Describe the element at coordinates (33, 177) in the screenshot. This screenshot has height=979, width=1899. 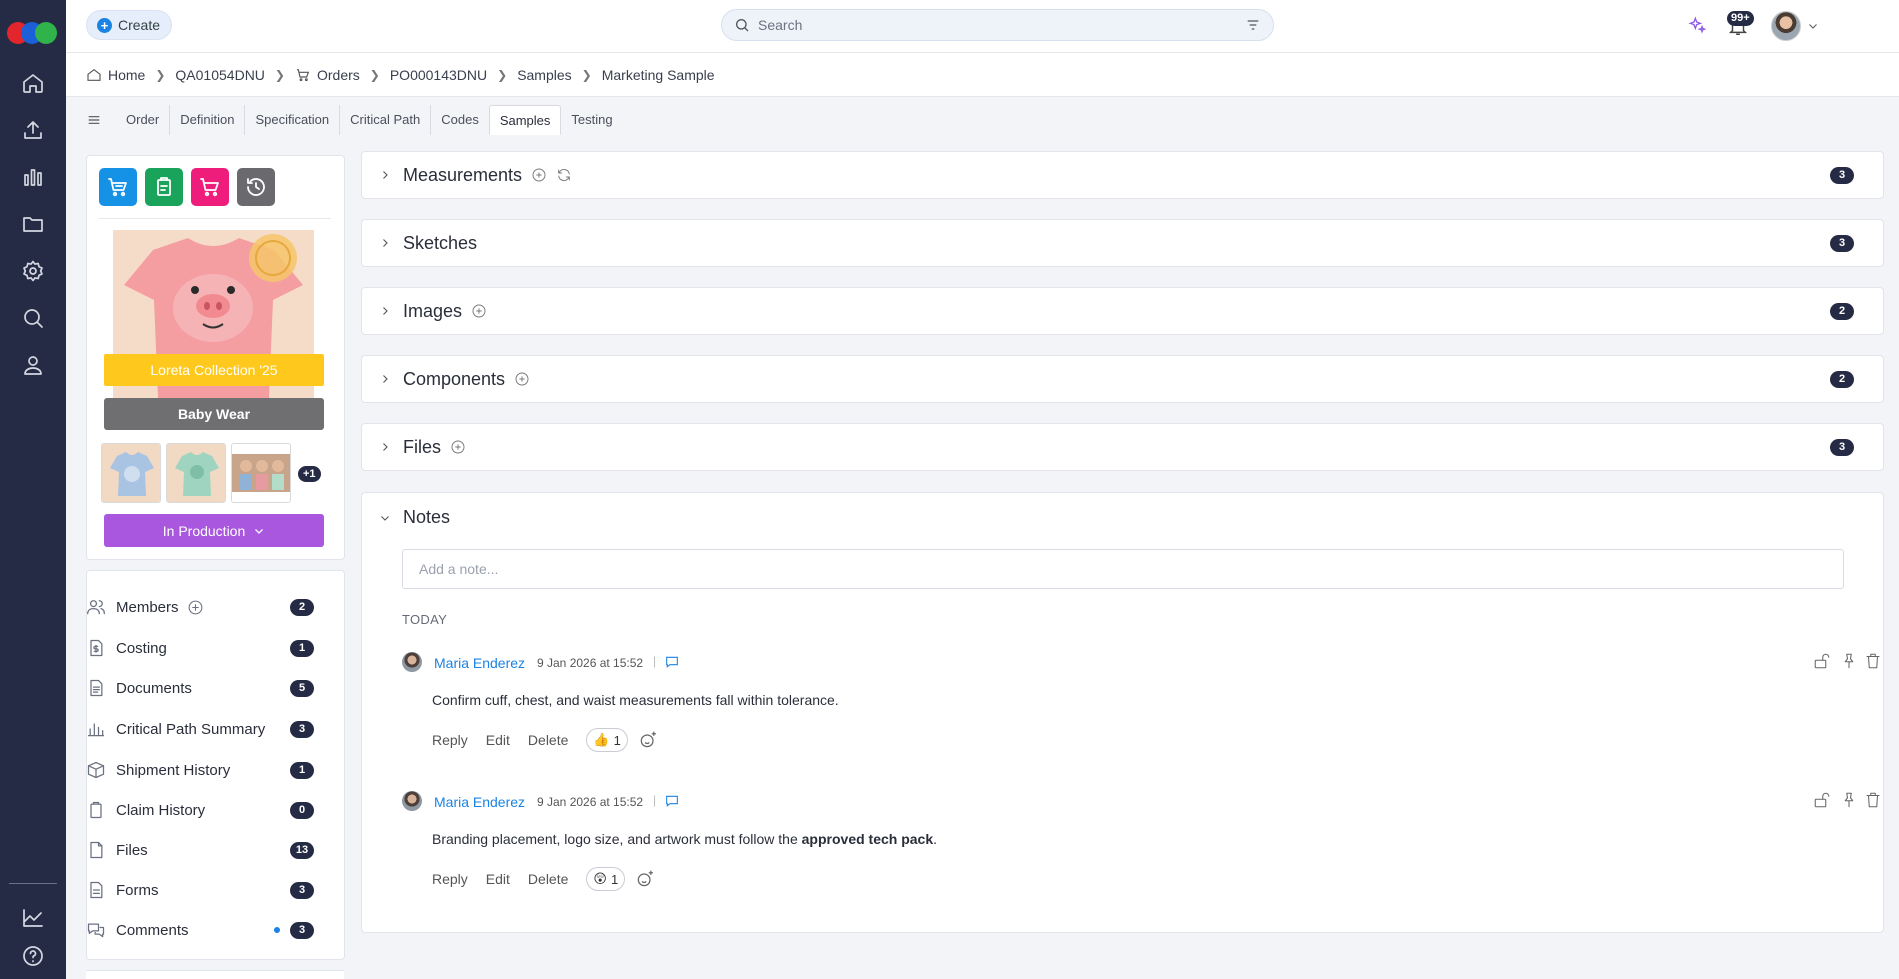
I see `bar-chart-icon` at that location.